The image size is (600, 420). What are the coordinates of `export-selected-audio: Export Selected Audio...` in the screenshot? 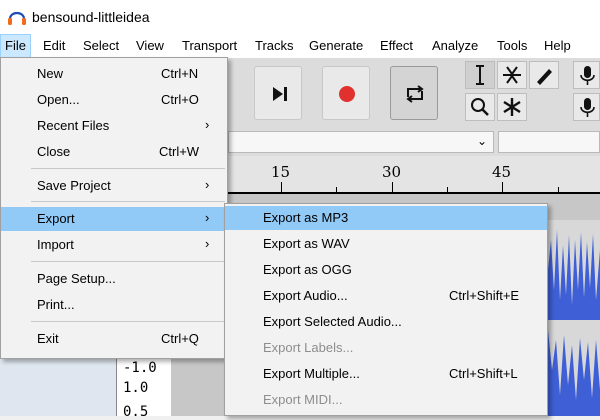 It's located at (386, 322).